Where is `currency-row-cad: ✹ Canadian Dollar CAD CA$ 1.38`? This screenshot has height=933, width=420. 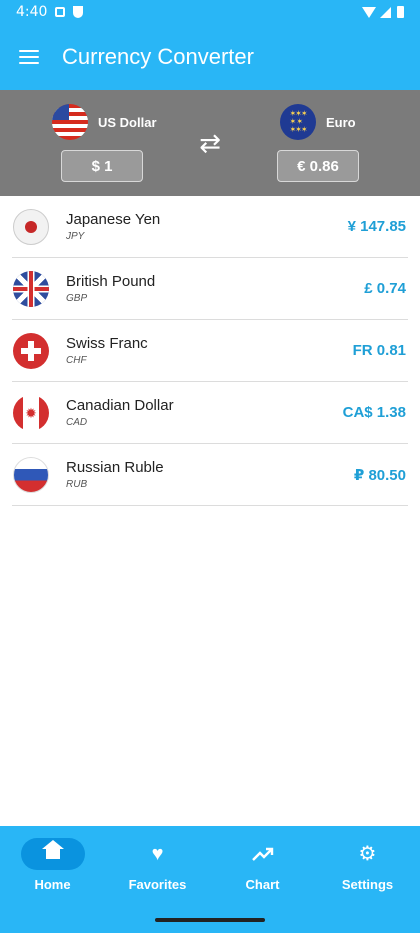
currency-row-cad: ✹ Canadian Dollar CAD CA$ 1.38 is located at coordinates (210, 413).